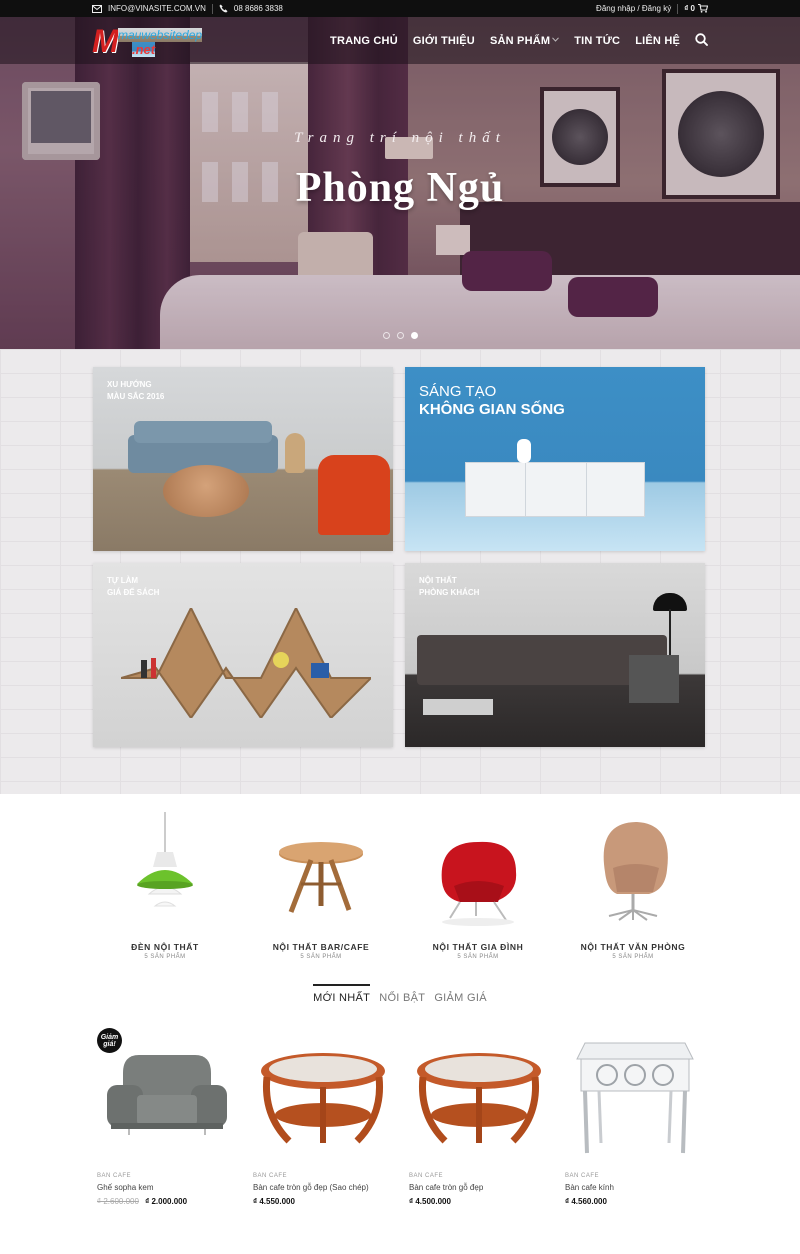 Image resolution: width=800 pixels, height=1254 pixels. I want to click on top-bar-contact: INFO@VINASITE.COM.VN 08 8686 3838, so click(187, 8).